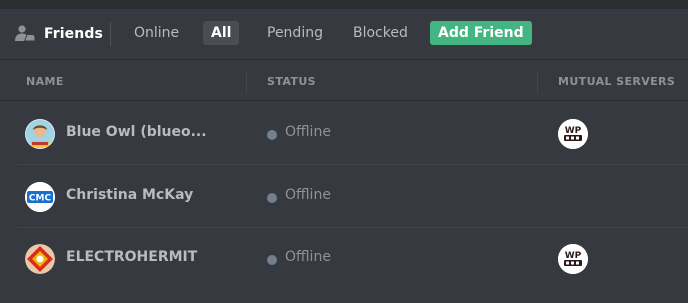  I want to click on friend-name: Christina McKay, so click(130, 195).